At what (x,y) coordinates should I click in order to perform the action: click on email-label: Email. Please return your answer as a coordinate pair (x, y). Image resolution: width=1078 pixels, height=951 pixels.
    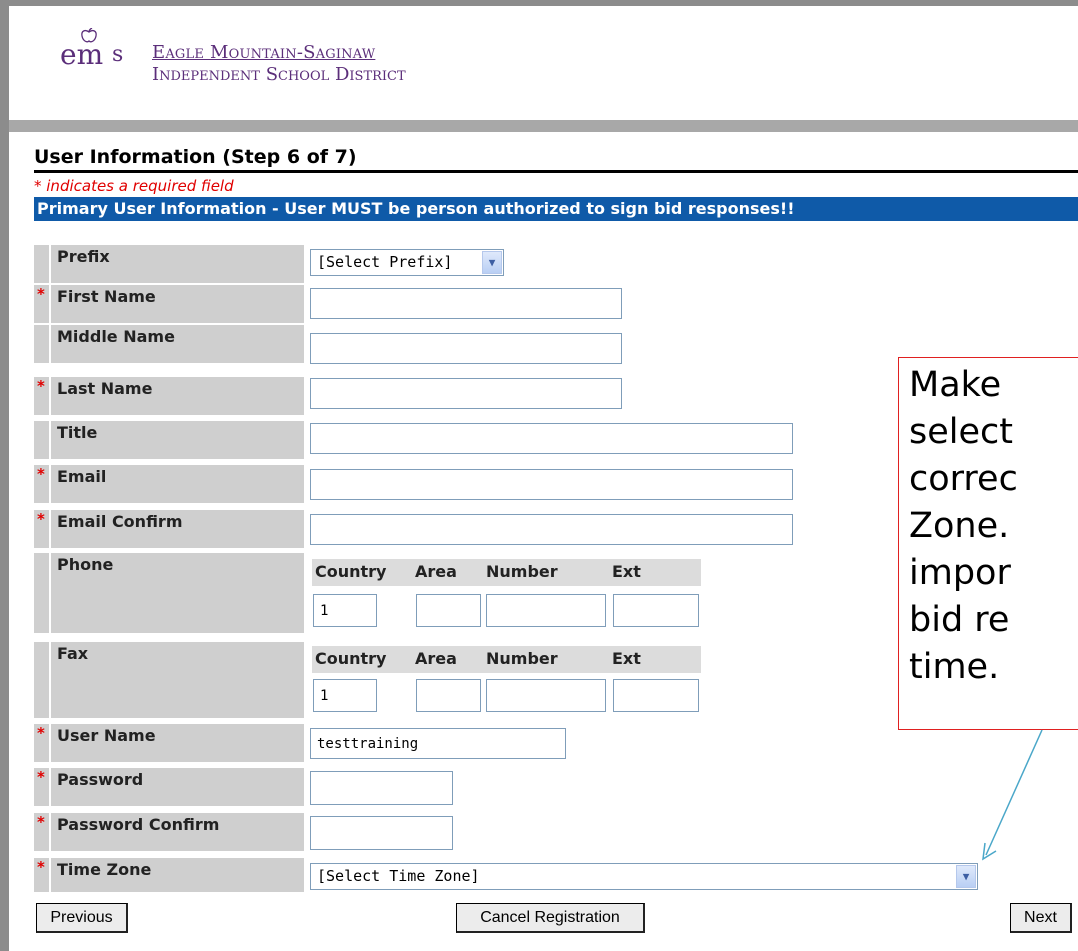
    Looking at the image, I should click on (177, 484).